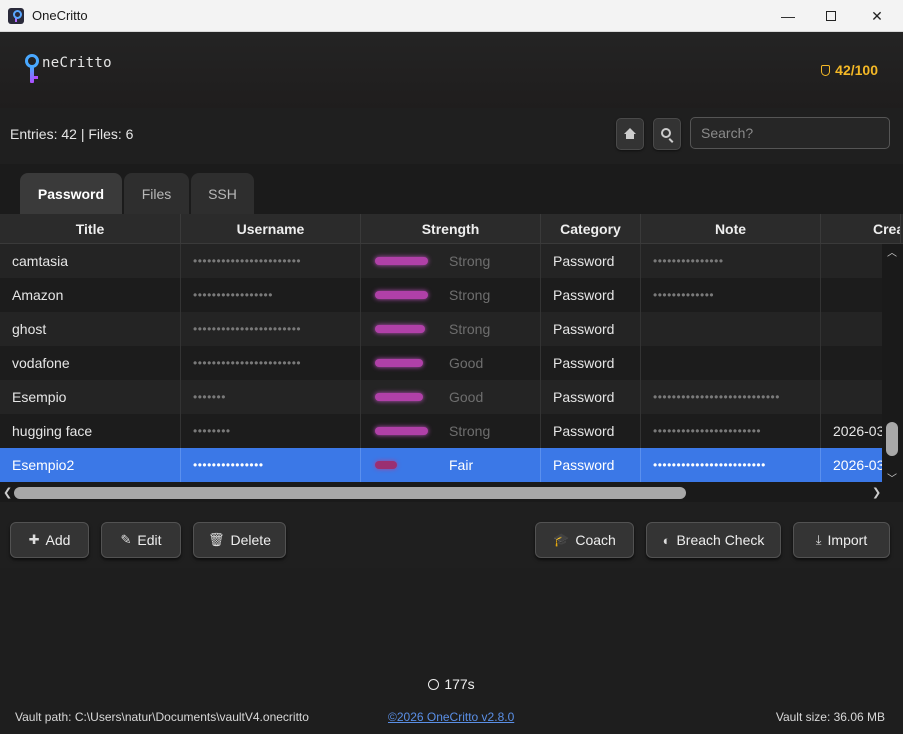 The width and height of the screenshot is (903, 734). I want to click on tab-password: Password, so click(71, 193).